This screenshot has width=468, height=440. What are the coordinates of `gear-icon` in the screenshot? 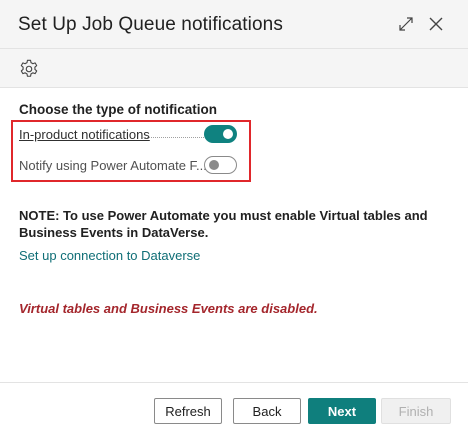 It's located at (29, 68).